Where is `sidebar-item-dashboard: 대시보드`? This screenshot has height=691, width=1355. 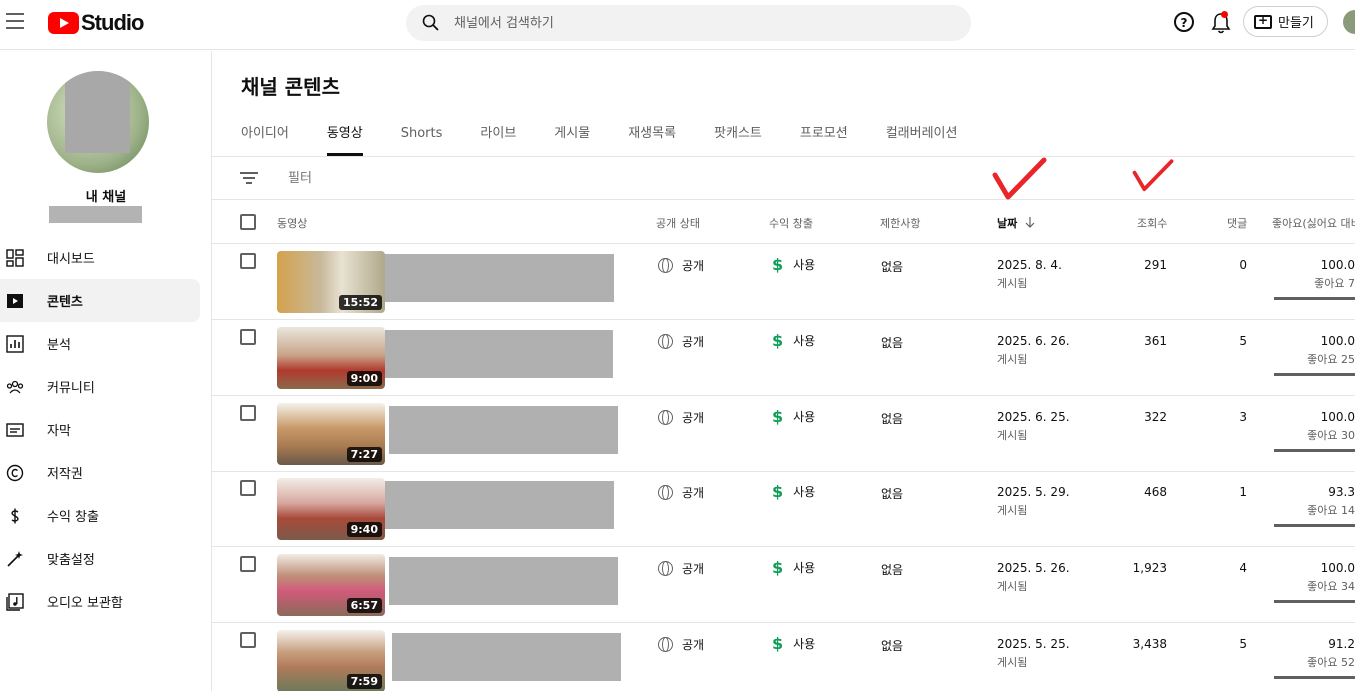
sidebar-item-dashboard: 대시보드 is located at coordinates (100, 257).